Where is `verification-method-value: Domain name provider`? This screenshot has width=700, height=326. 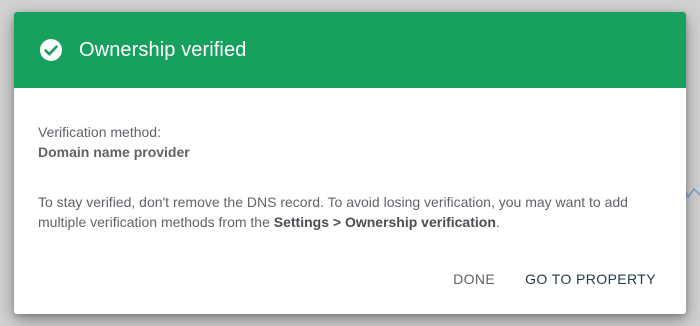 verification-method-value: Domain name provider is located at coordinates (114, 152).